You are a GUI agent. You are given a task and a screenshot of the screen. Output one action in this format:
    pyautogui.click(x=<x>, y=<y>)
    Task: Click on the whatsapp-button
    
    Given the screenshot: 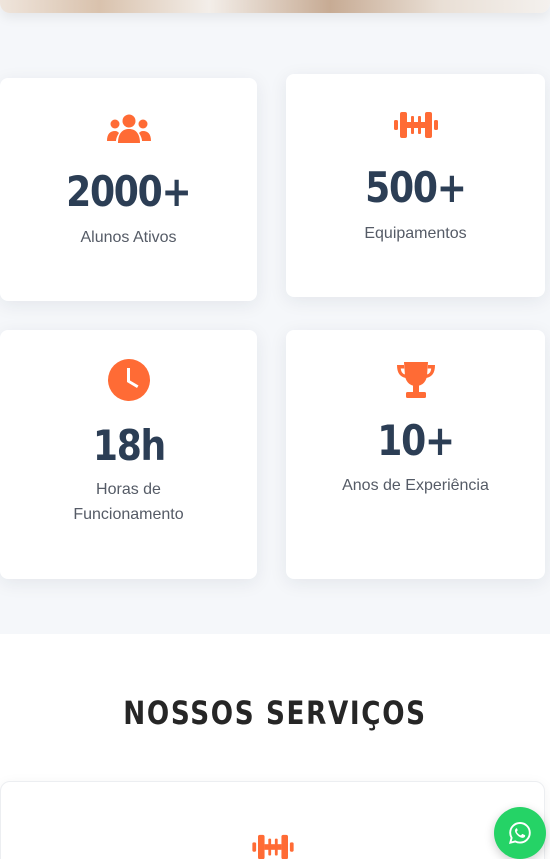 What is the action you would take?
    pyautogui.click(x=520, y=833)
    